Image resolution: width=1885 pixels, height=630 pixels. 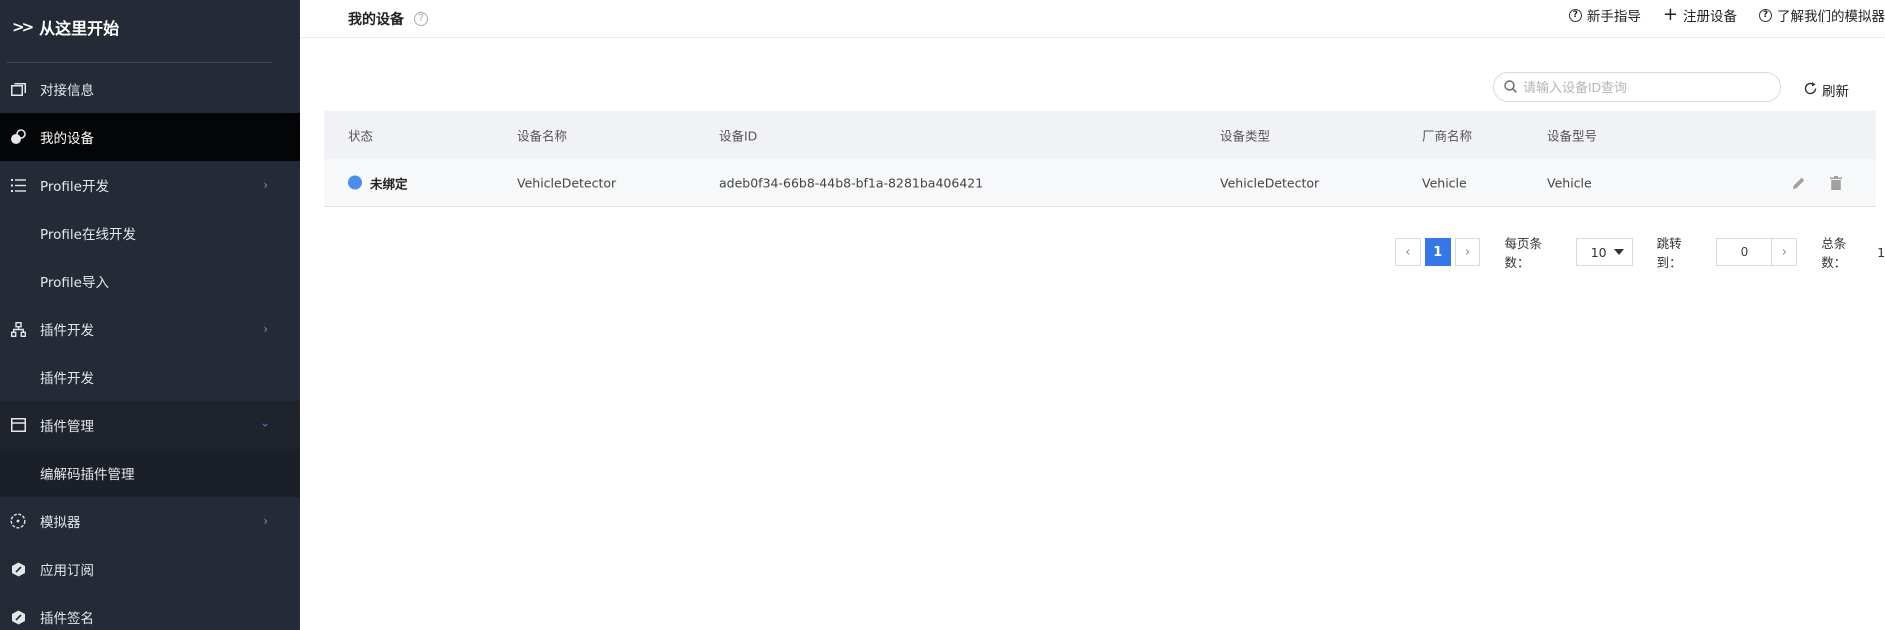 What do you see at coordinates (1447, 136) in the screenshot?
I see `column-header-vendor: 厂商名称` at bounding box center [1447, 136].